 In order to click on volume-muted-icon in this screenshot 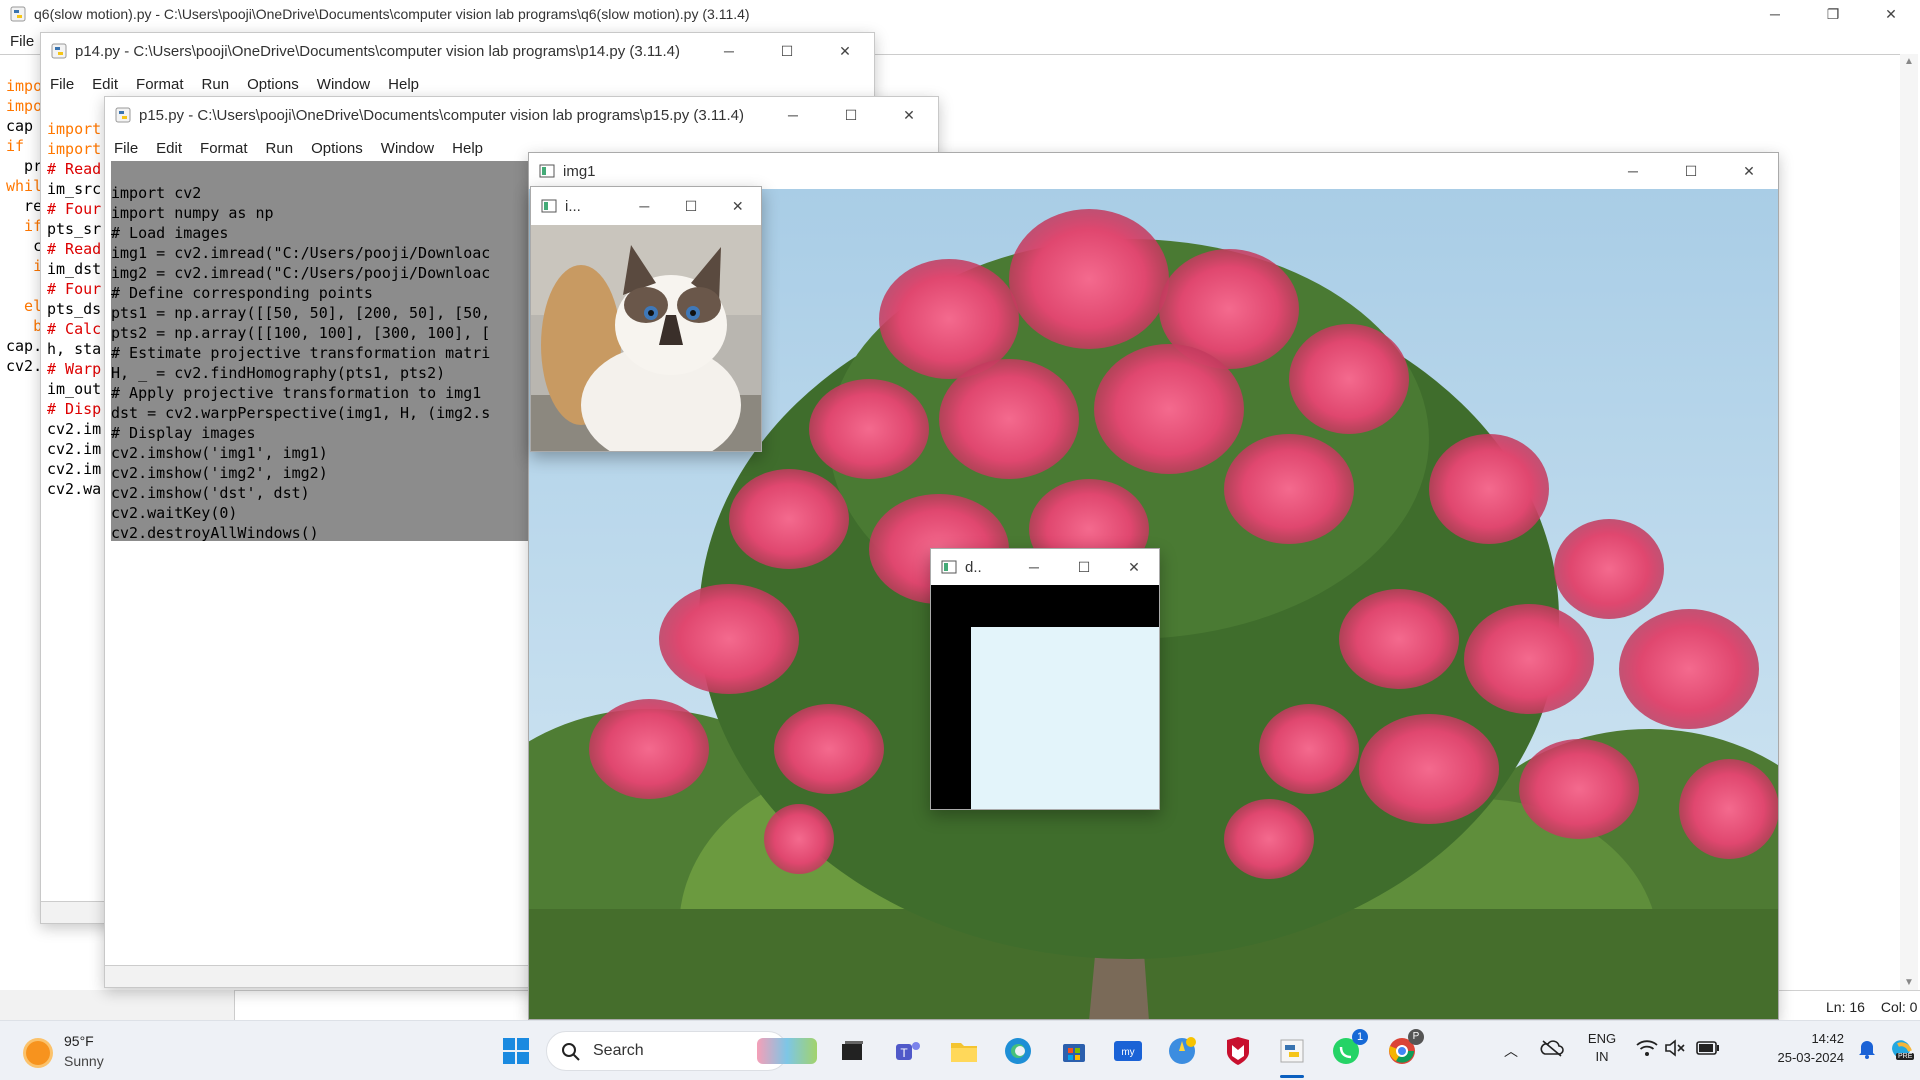, I will do `click(1675, 1050)`.